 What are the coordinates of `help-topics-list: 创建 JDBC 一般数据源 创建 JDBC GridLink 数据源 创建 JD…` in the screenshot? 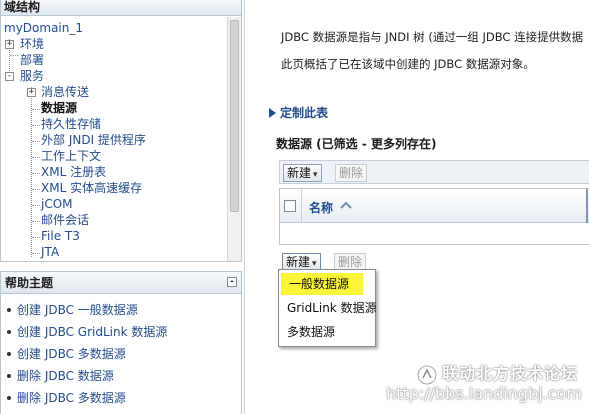 It's located at (121, 353).